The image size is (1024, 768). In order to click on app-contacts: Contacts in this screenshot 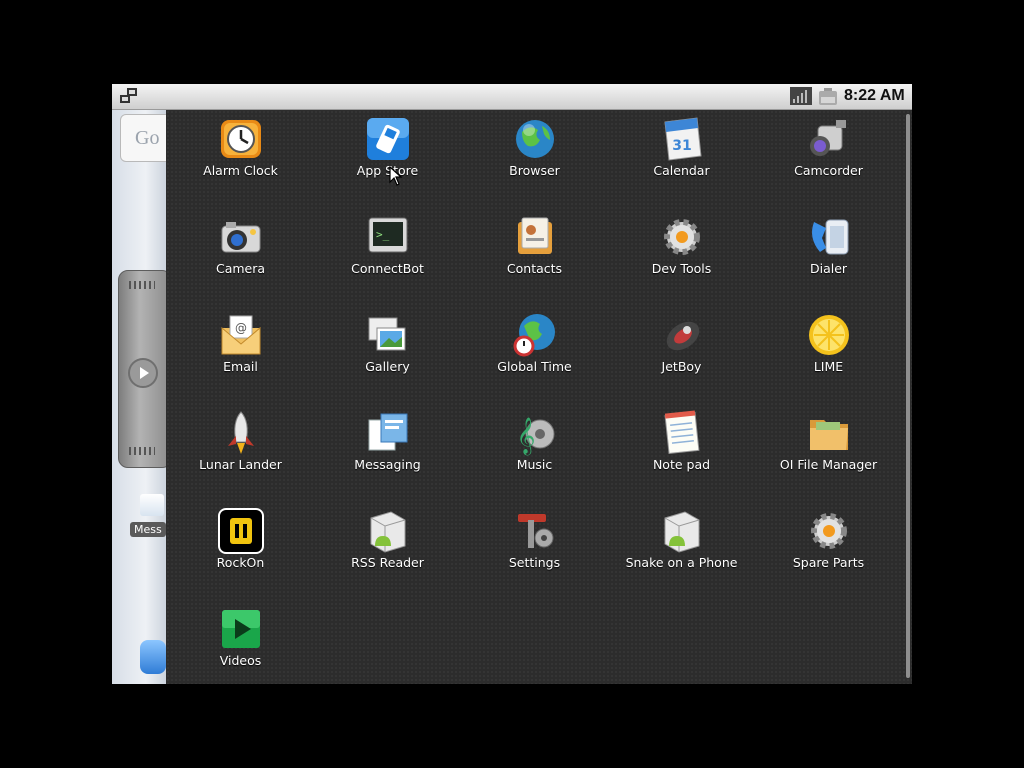, I will do `click(534, 259)`.